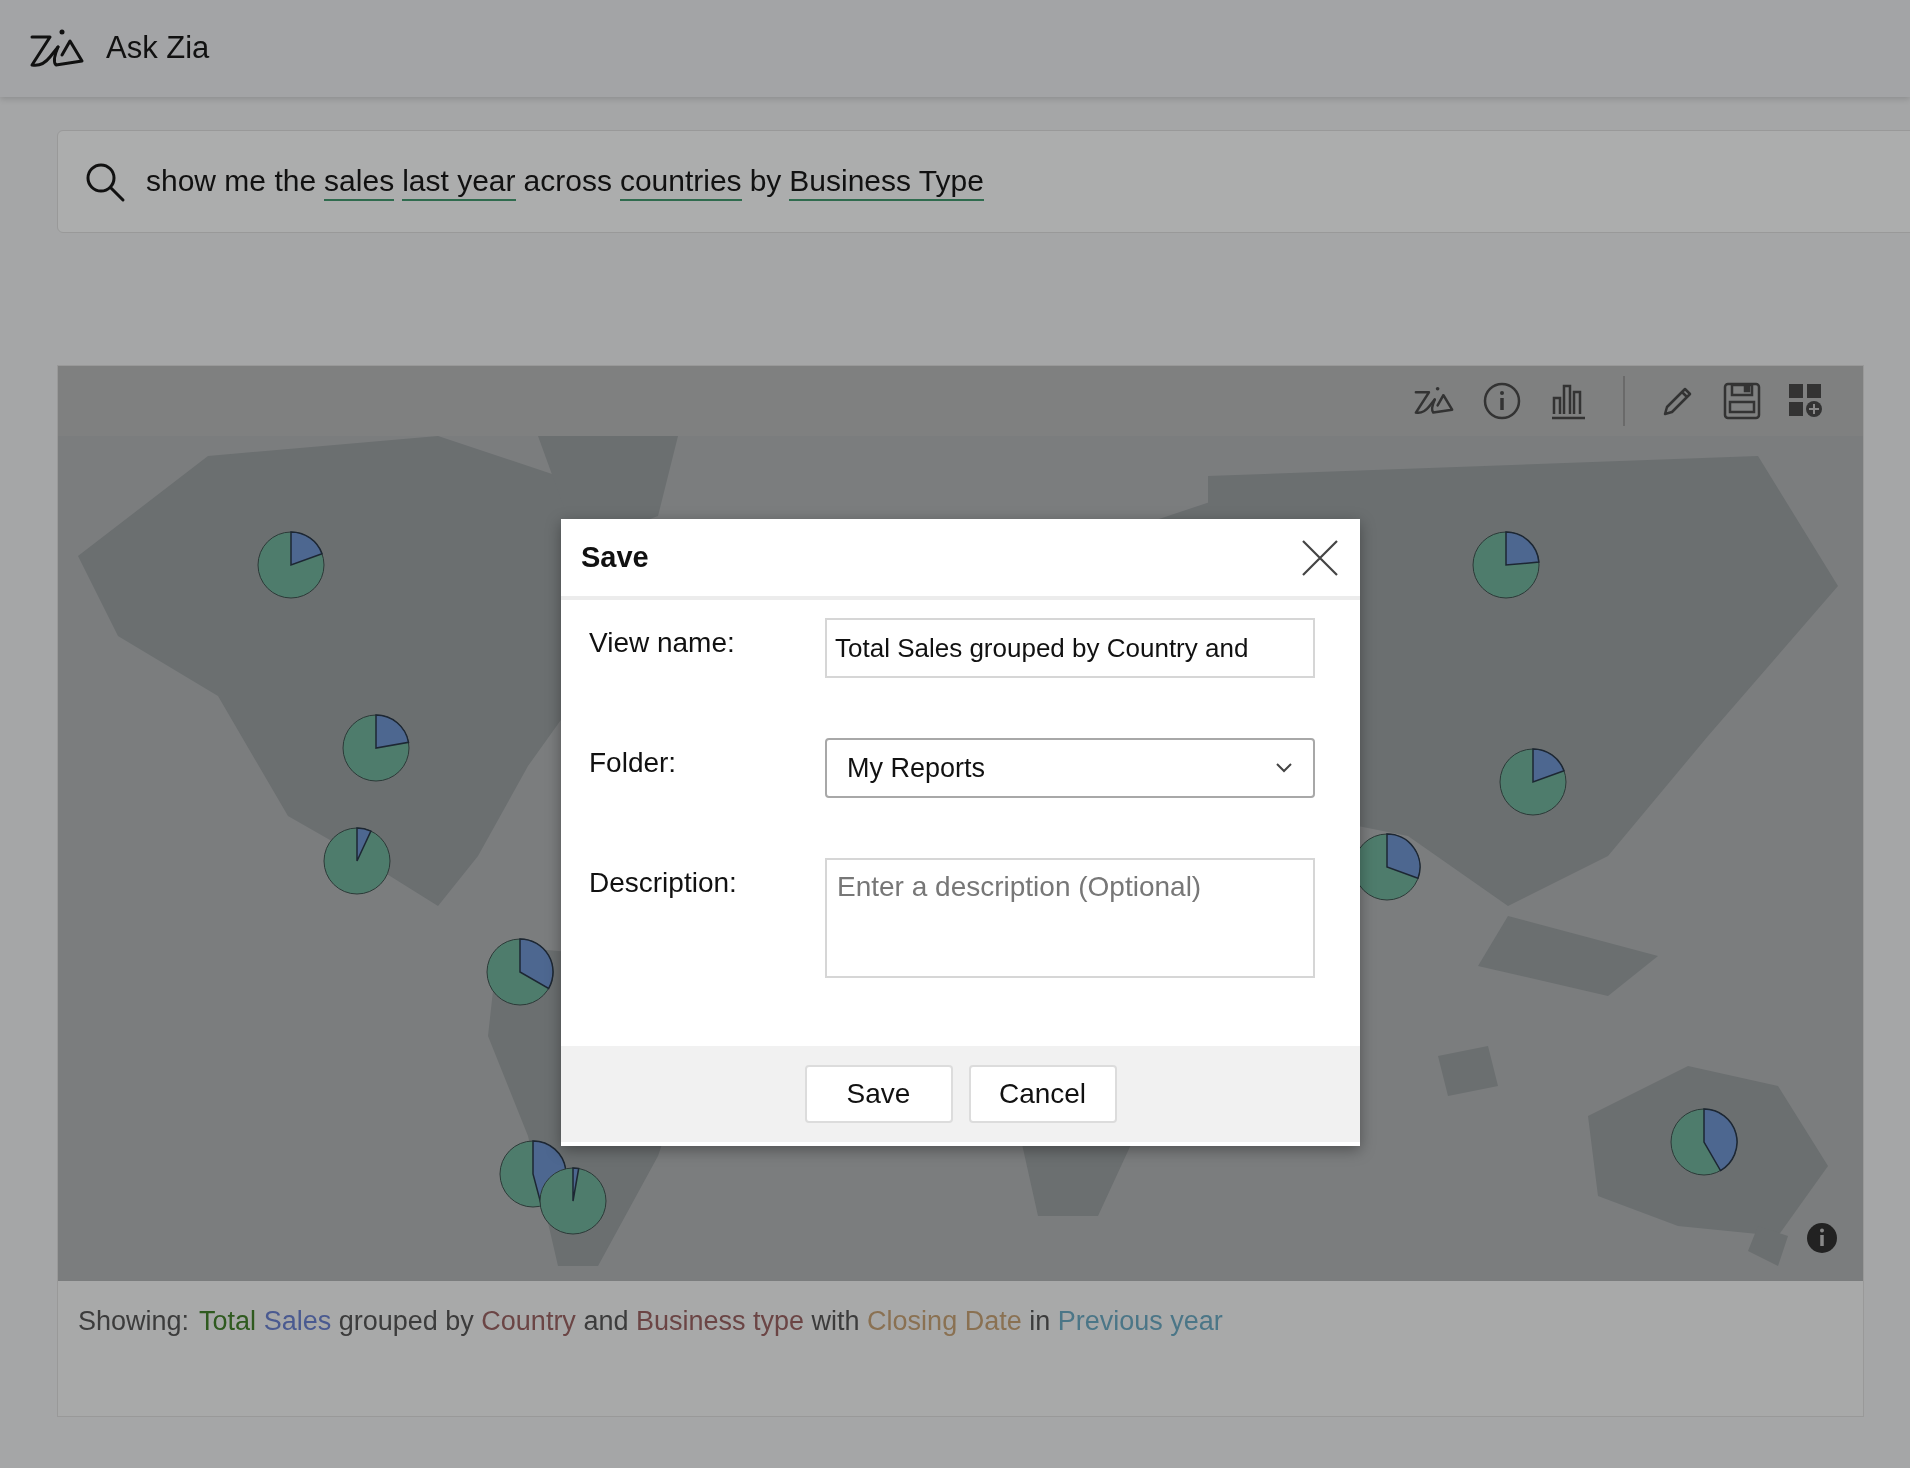 The height and width of the screenshot is (1468, 1910). I want to click on query-summary: Showing: Total Sales grouped by Country and Business type with Closing Date in Previous year, so click(651, 1321).